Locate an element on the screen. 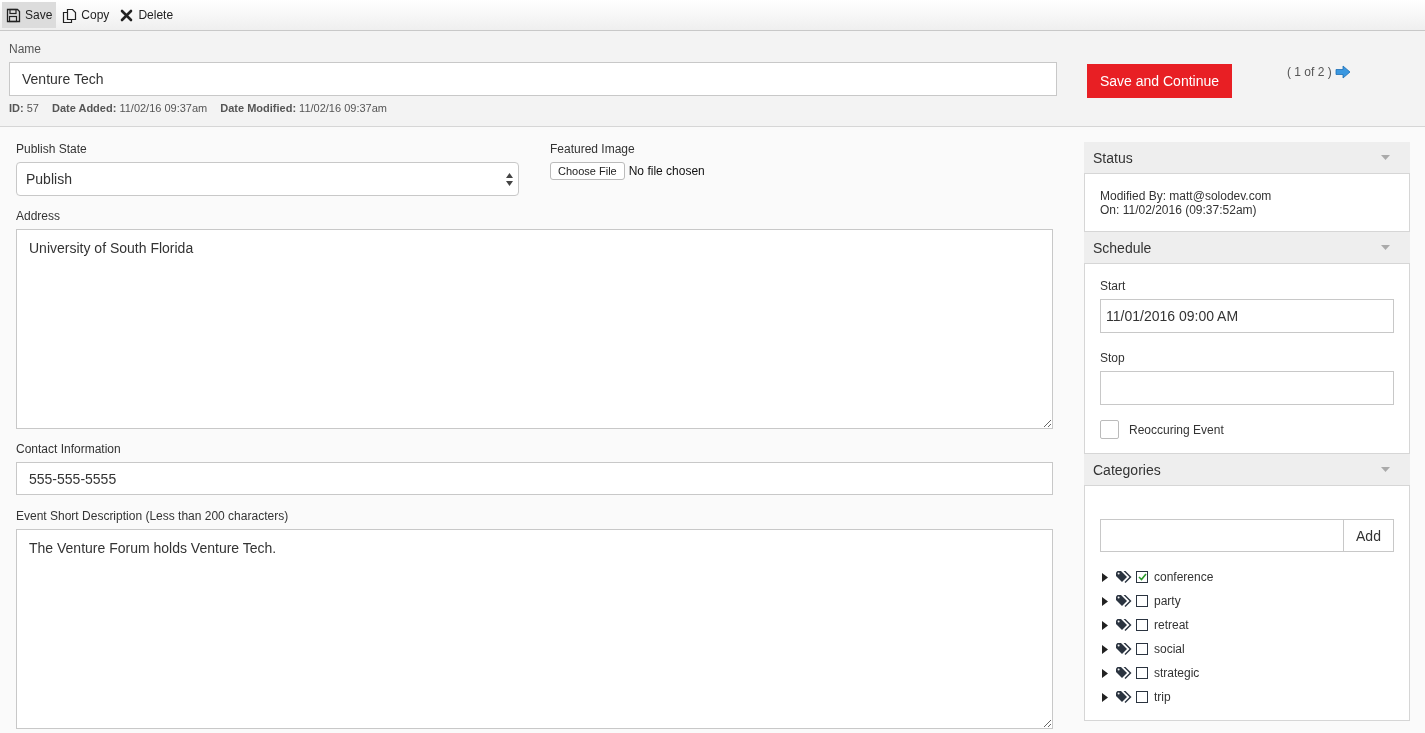 Image resolution: width=1425 pixels, height=733 pixels. panel-header: Categories is located at coordinates (1247, 469).